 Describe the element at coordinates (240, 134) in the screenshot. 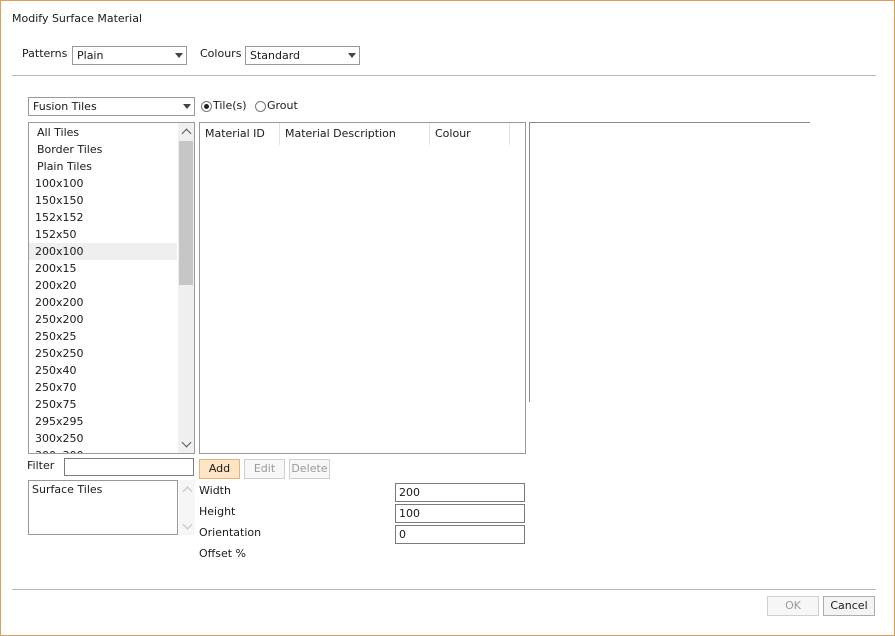

I see `column-header-material-id: Material ID` at that location.